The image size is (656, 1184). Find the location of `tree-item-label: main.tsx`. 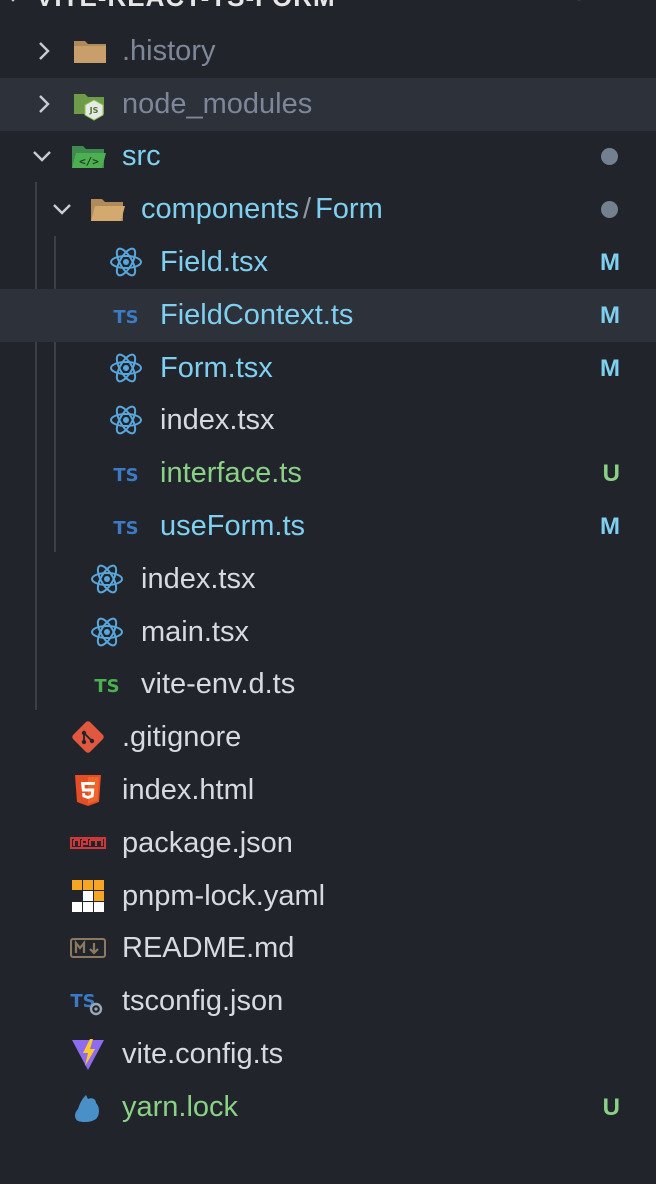

tree-item-label: main.tsx is located at coordinates (195, 632).